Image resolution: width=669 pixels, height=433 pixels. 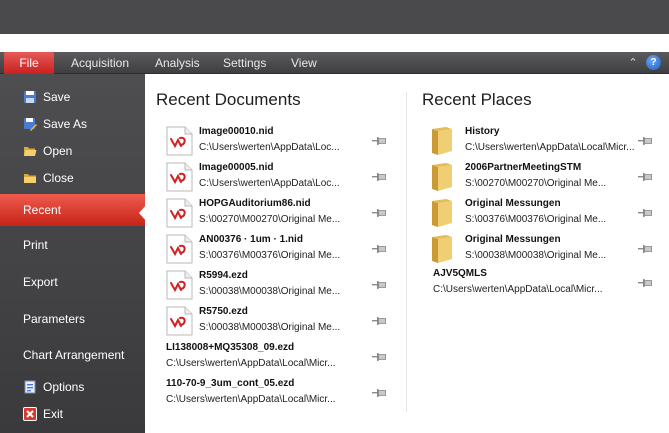 What do you see at coordinates (460, 273) in the screenshot?
I see `place-name: AJV5QMLS` at bounding box center [460, 273].